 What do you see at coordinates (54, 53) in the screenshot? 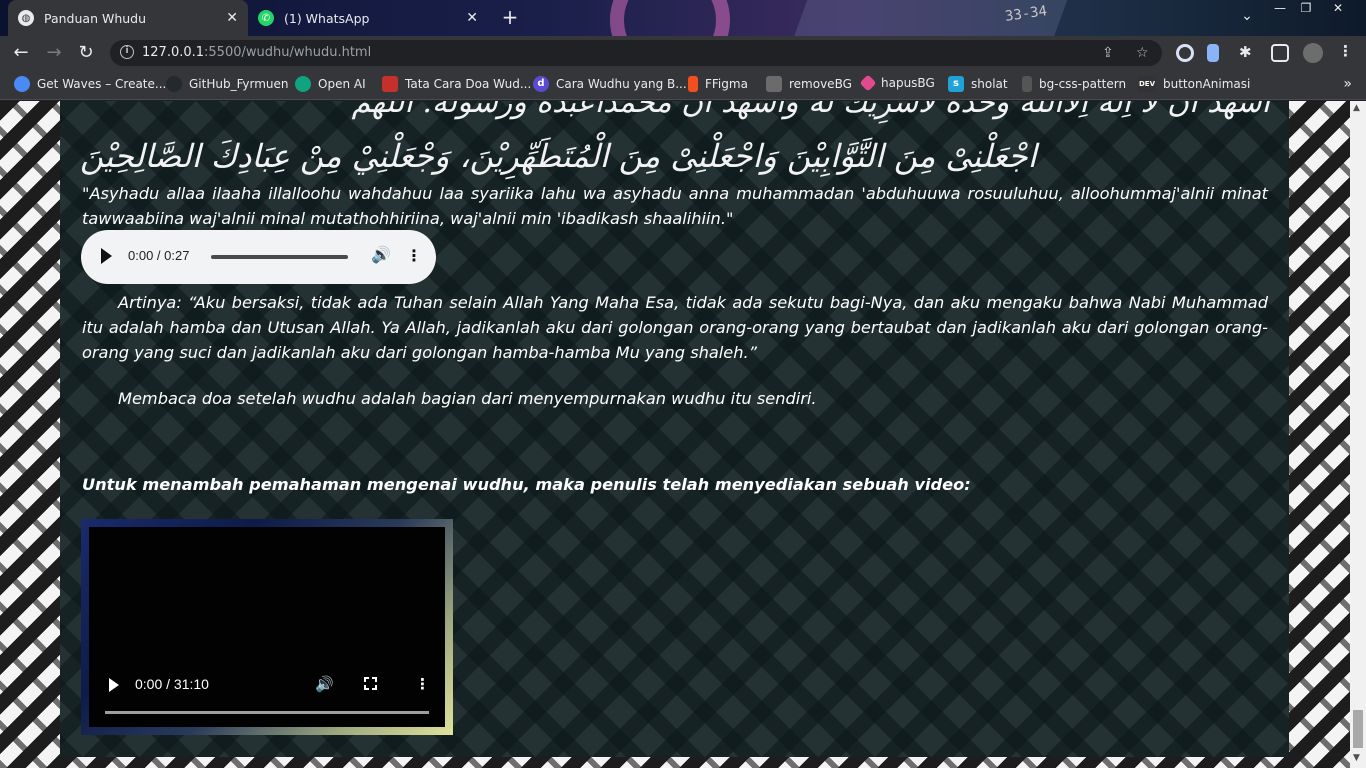
I see `forward-icon: →` at bounding box center [54, 53].